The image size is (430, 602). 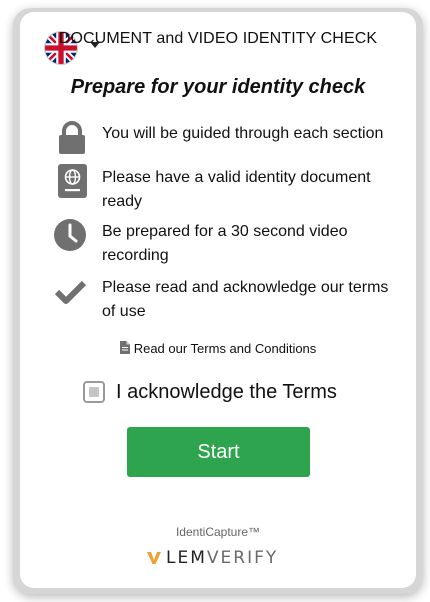 I want to click on logo-text-lem: LEM, so click(x=186, y=558).